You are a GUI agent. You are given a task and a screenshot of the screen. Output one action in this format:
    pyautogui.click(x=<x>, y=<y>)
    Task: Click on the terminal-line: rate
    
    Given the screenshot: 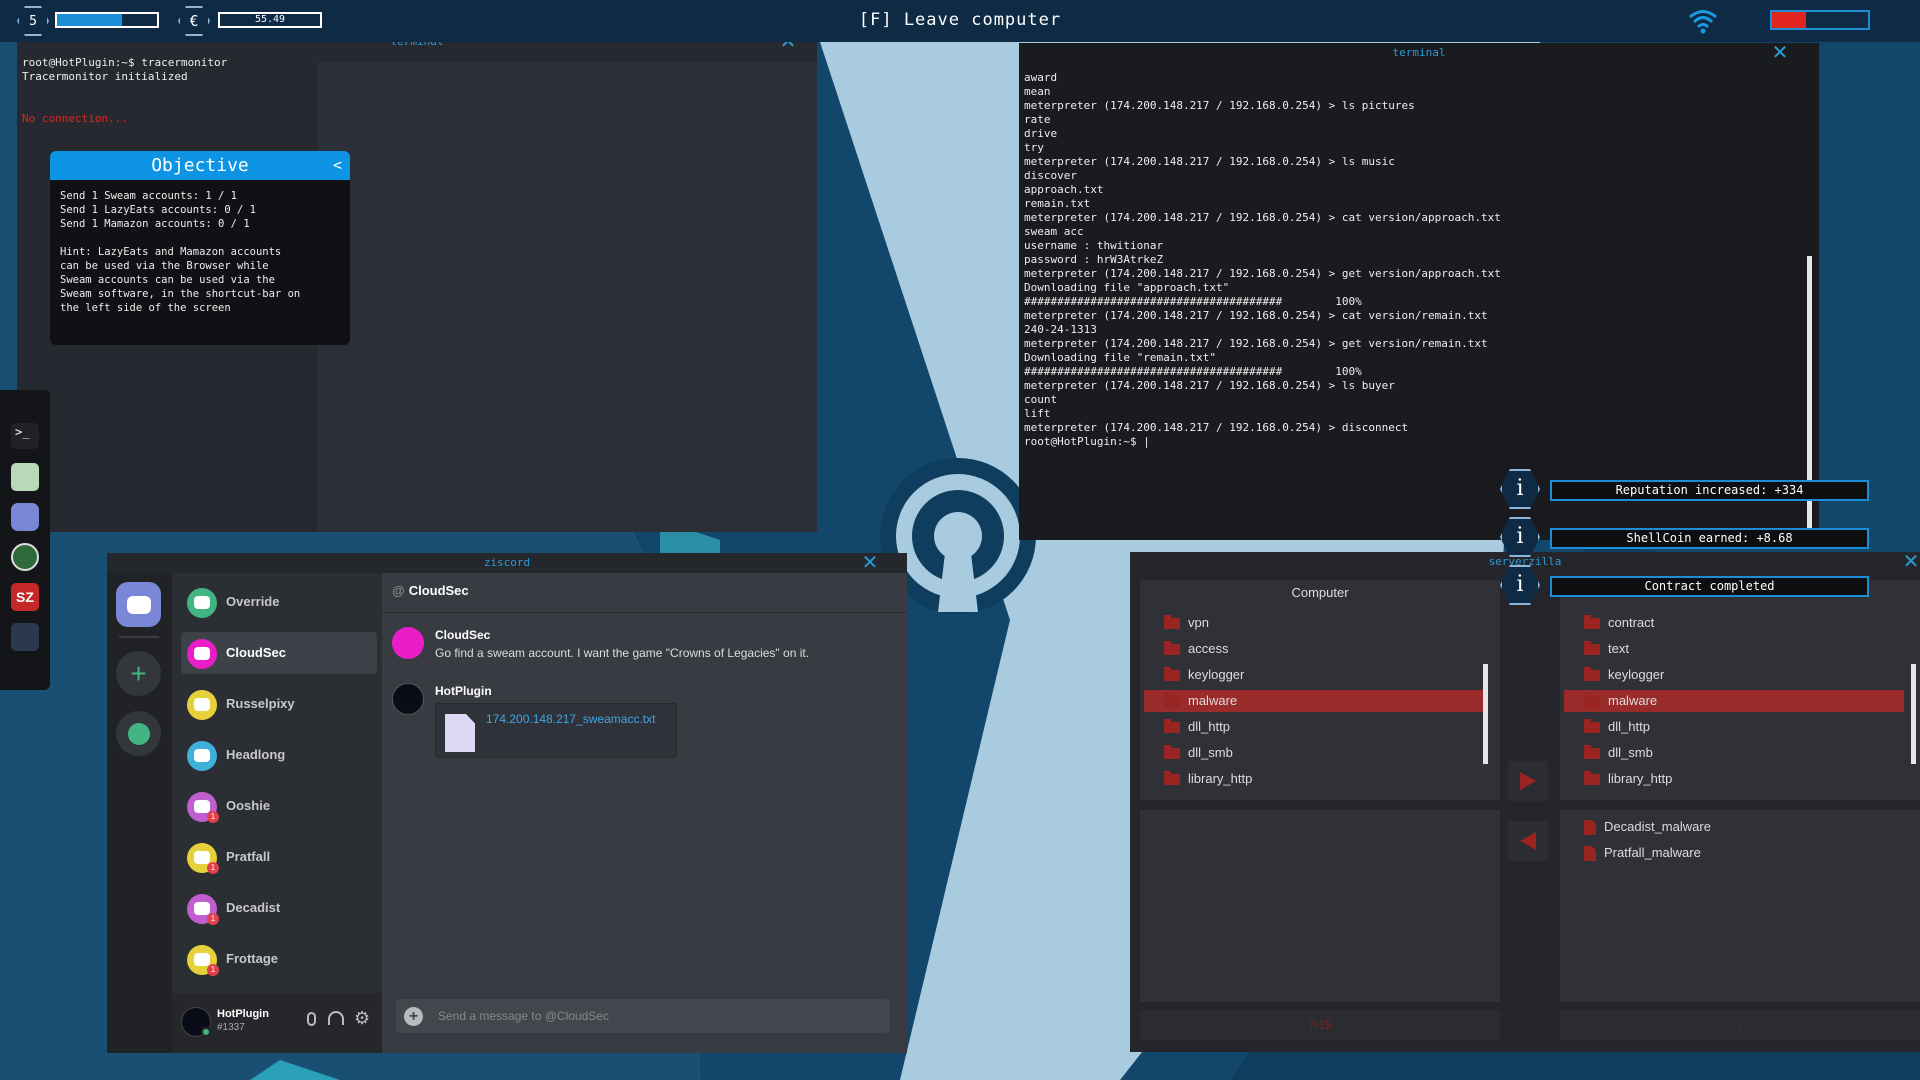 What is the action you would take?
    pyautogui.click(x=1037, y=119)
    